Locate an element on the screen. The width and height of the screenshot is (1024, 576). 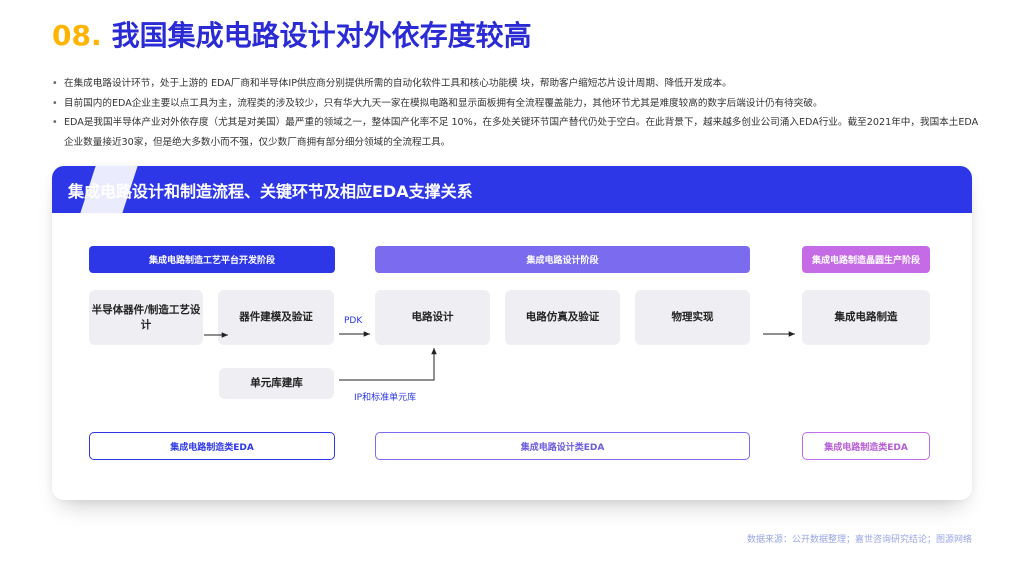
arrow-library-to-design is located at coordinates (388, 364).